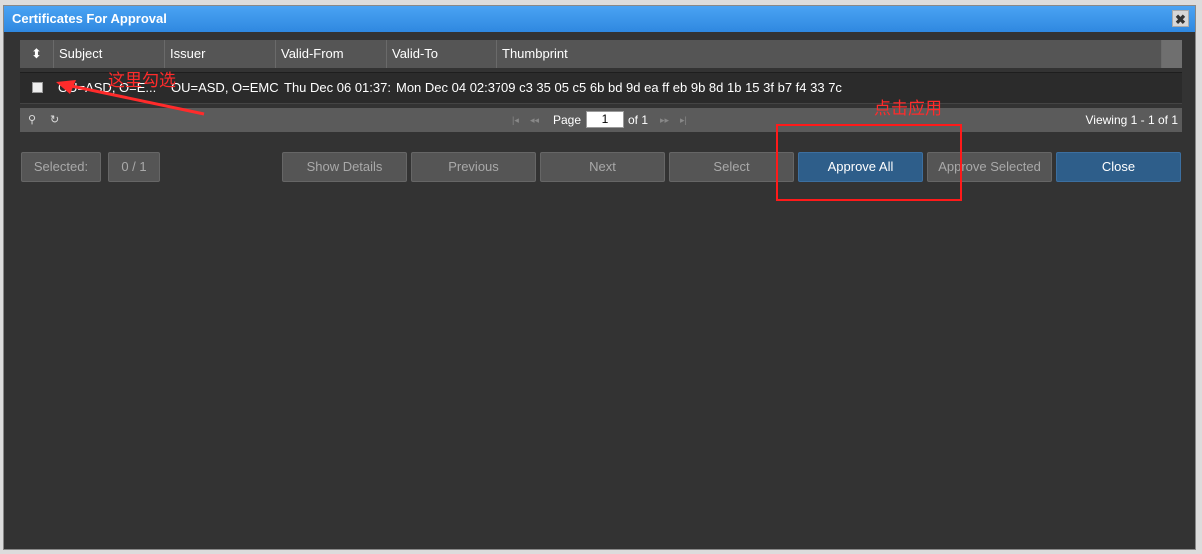 The height and width of the screenshot is (554, 1202). I want to click on viewing-status: Viewing 1 - 1 of 1, so click(1131, 120).